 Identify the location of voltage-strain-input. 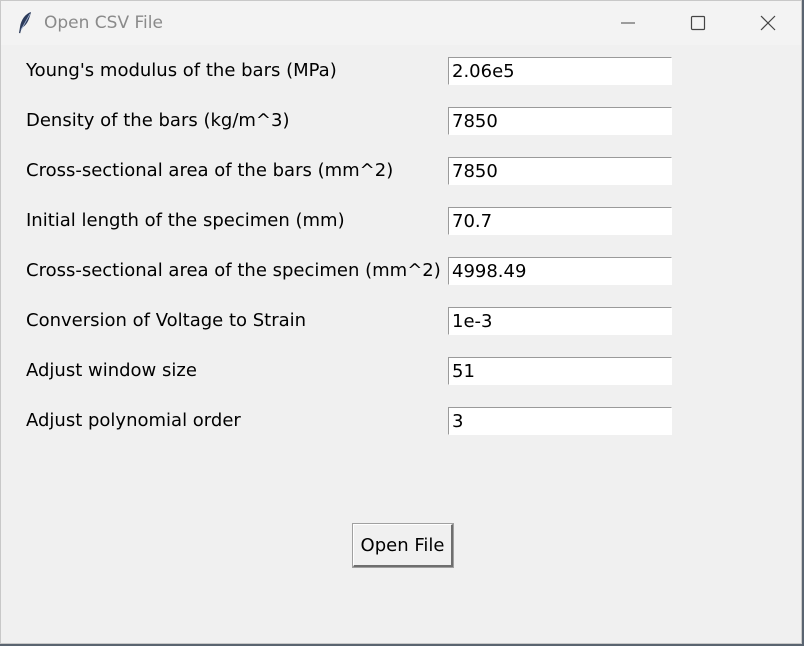
(560, 321).